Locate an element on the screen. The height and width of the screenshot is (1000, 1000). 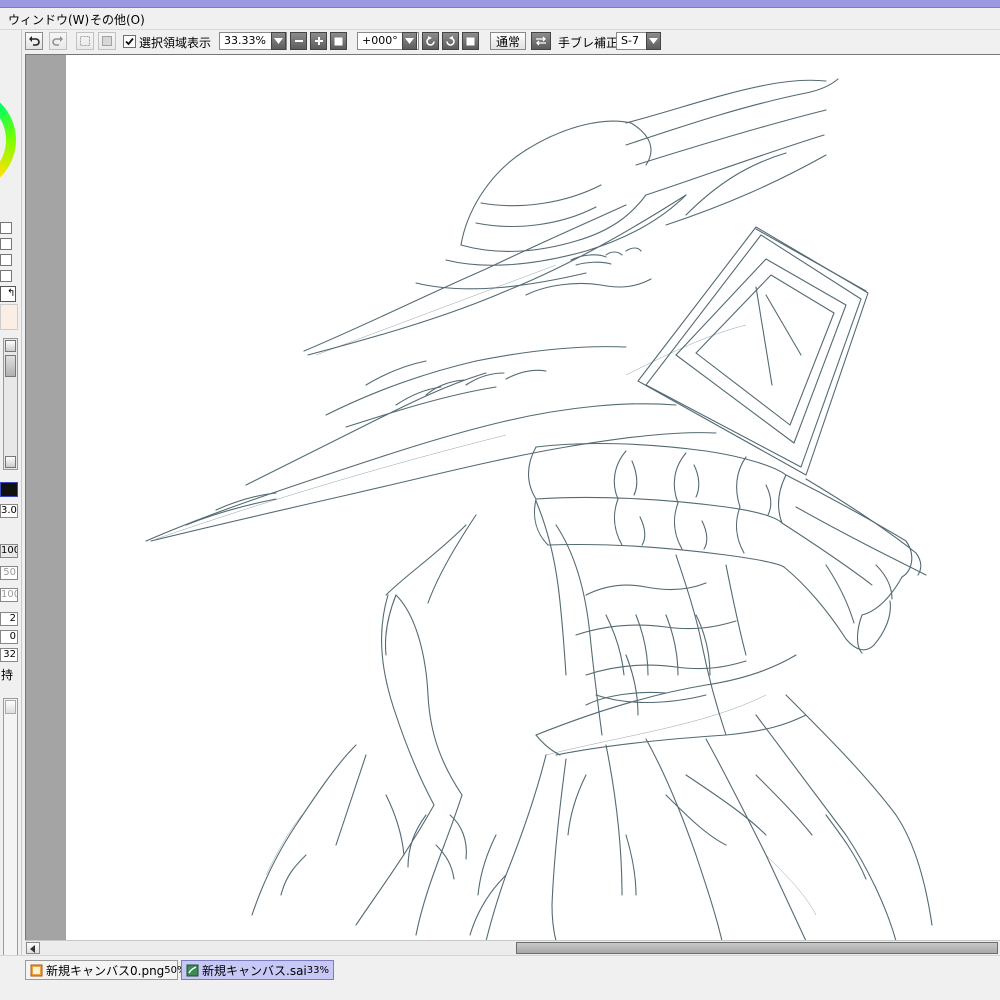
canvas-toolbar: 選択領域表示 33.33% +000° 通常 手ブレ補正 S-7 is located at coordinates (511, 41).